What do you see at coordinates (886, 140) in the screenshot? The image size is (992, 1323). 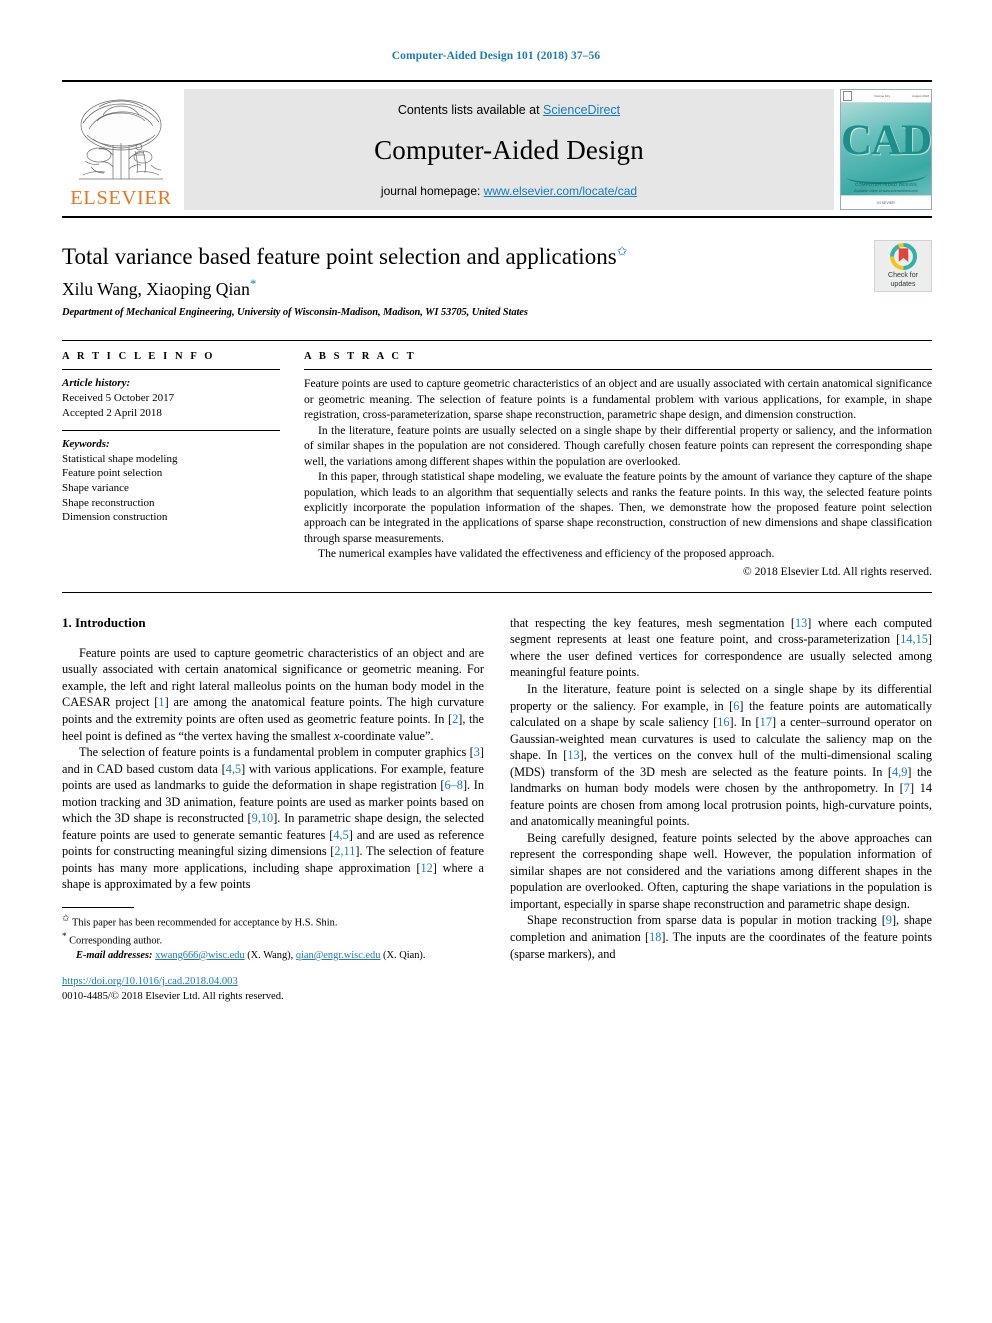 I see `cover-cad-letters: CAD` at bounding box center [886, 140].